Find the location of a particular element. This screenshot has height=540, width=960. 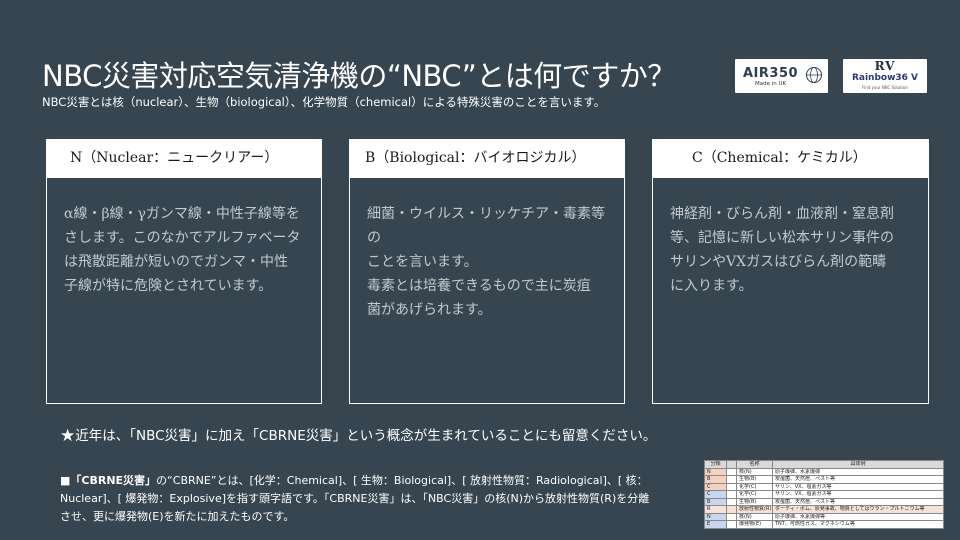

card-line: は飛散距離が短いのでガンマ・中性 is located at coordinates (176, 262).